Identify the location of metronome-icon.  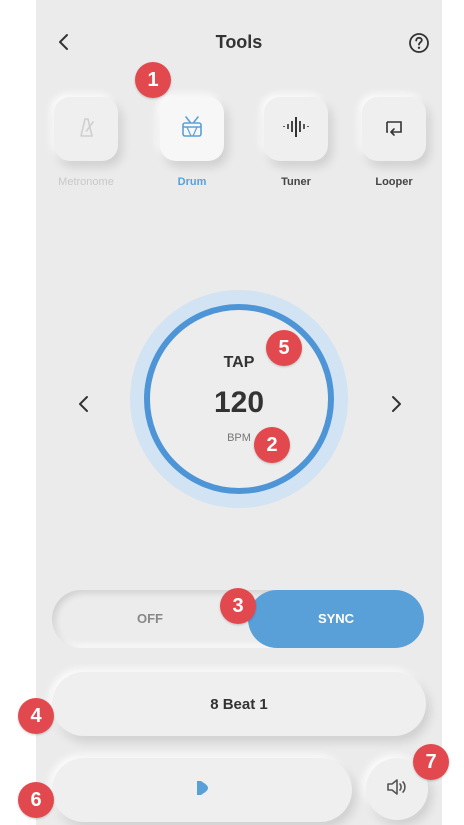
(86, 129).